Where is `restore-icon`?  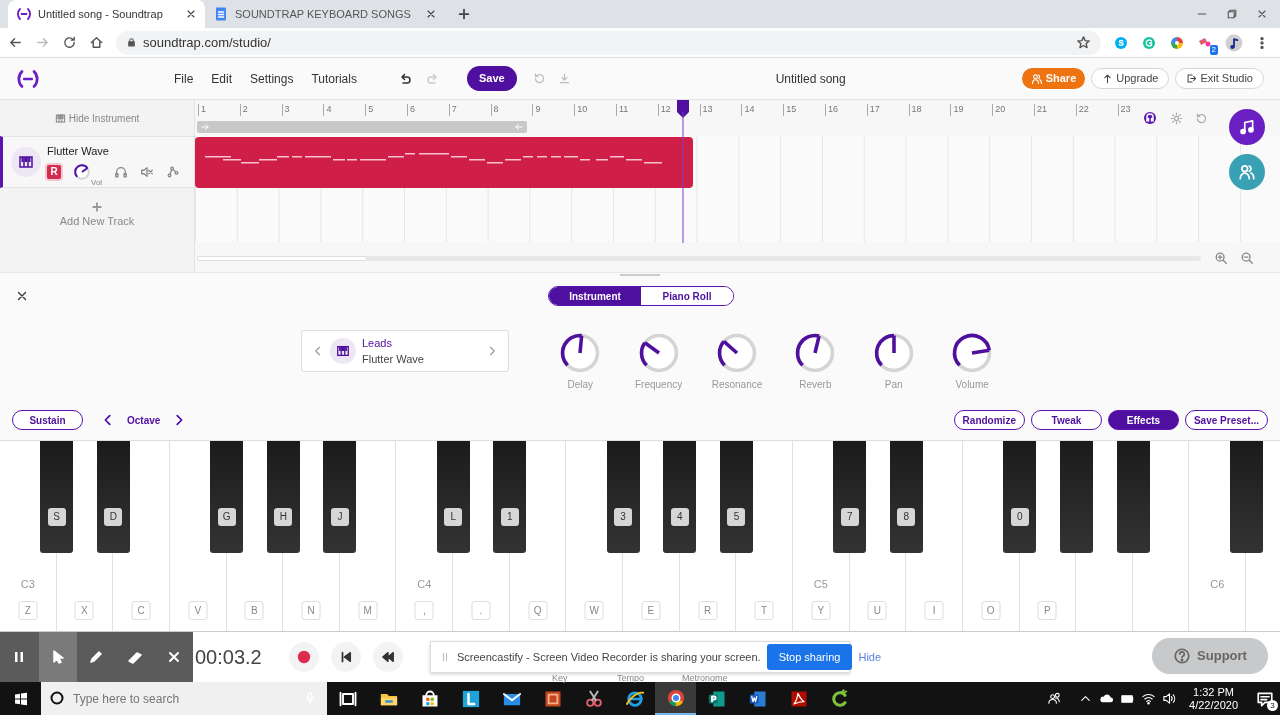 restore-icon is located at coordinates (1232, 14).